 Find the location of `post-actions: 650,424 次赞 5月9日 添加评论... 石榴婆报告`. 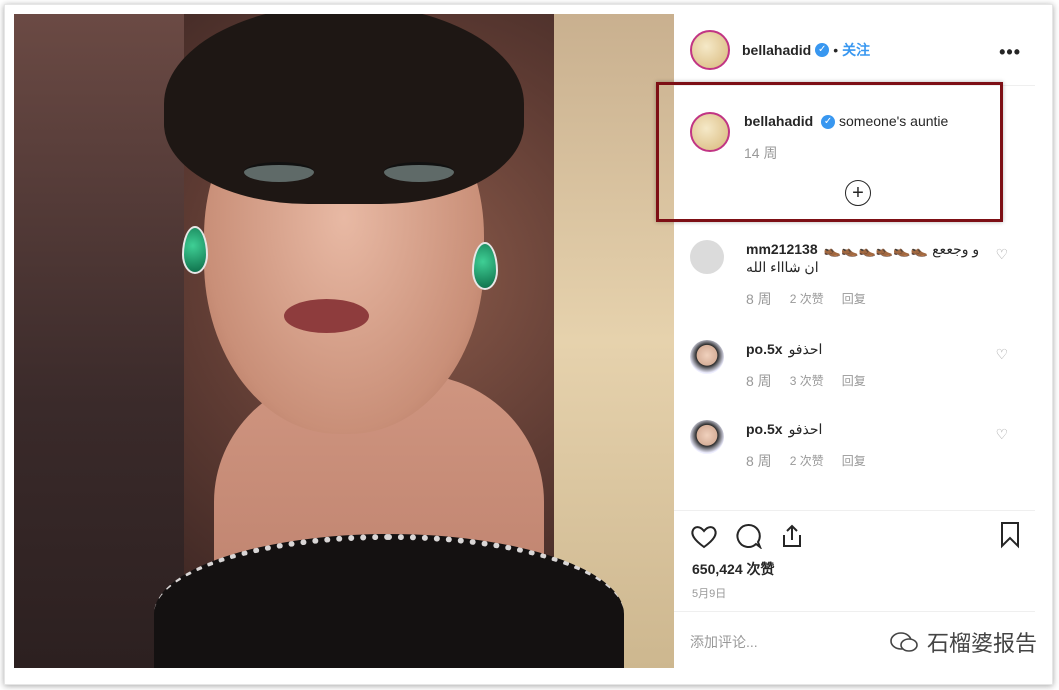

post-actions: 650,424 次赞 5月9日 添加评论... 石榴婆报告 is located at coordinates (855, 589).